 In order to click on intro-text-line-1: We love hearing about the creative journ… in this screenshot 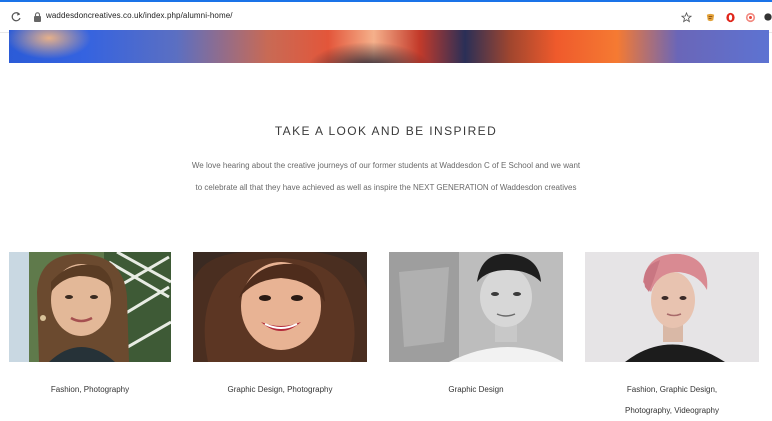, I will do `click(386, 165)`.